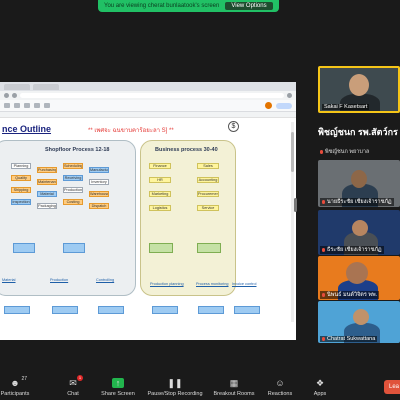 The height and width of the screenshot is (400, 400). What do you see at coordinates (118, 383) in the screenshot?
I see `share-screen-icon: ↑` at bounding box center [118, 383].